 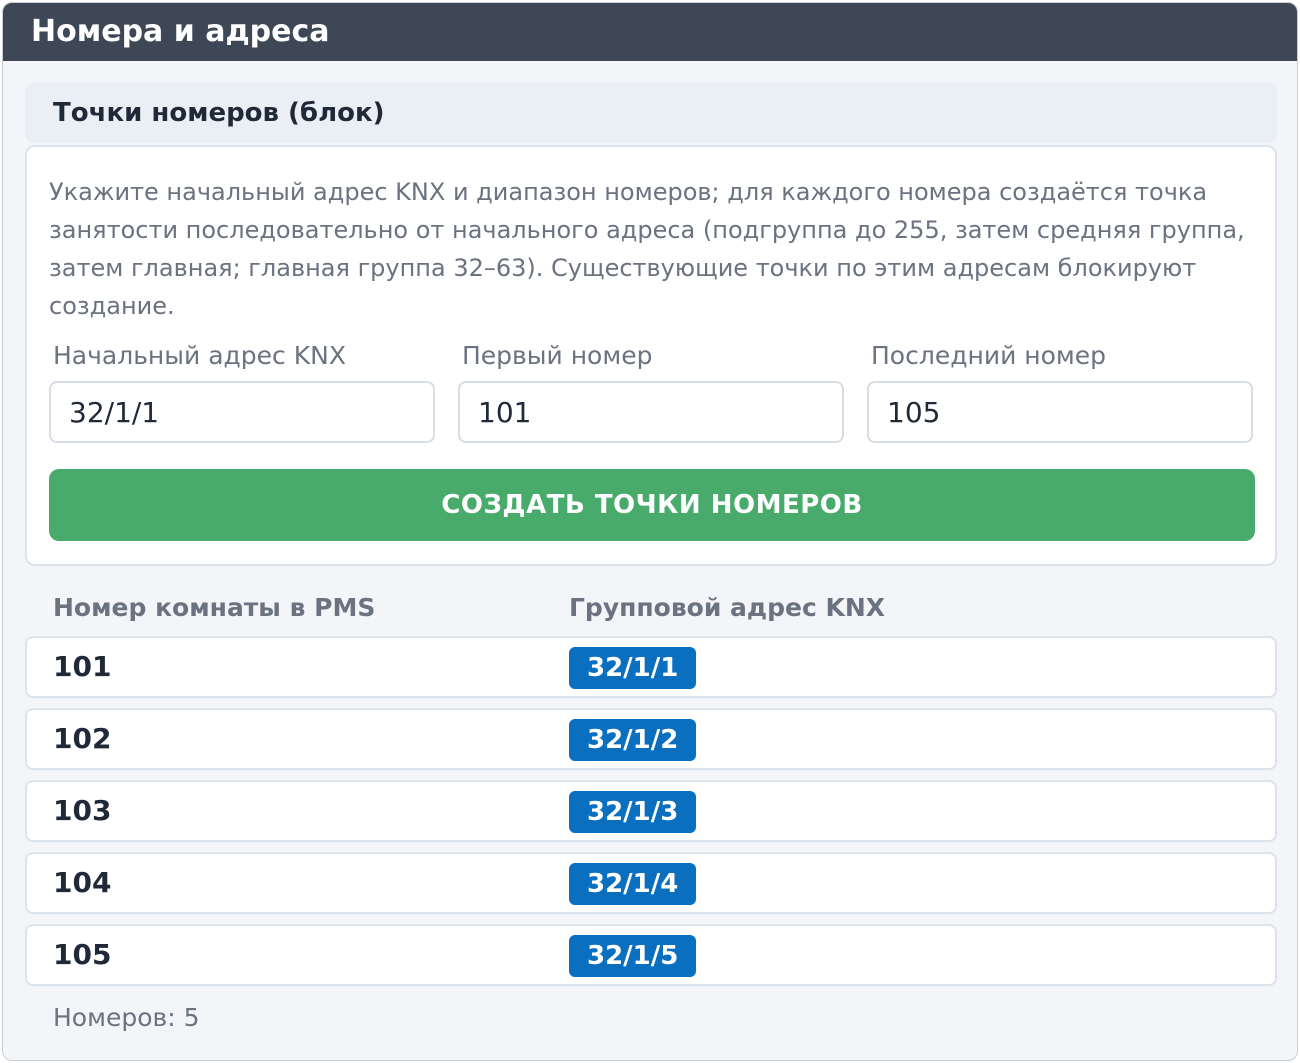 I want to click on table-row: 102 32/1/2, so click(x=651, y=739).